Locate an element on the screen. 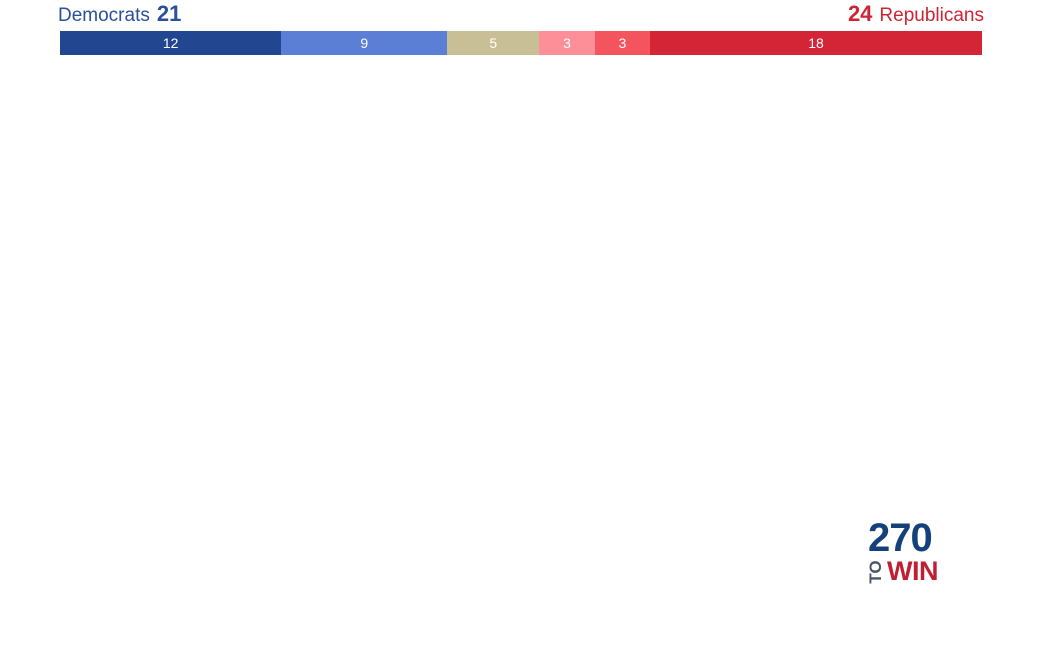  state-label-ak: AK is located at coordinates (169, 607).